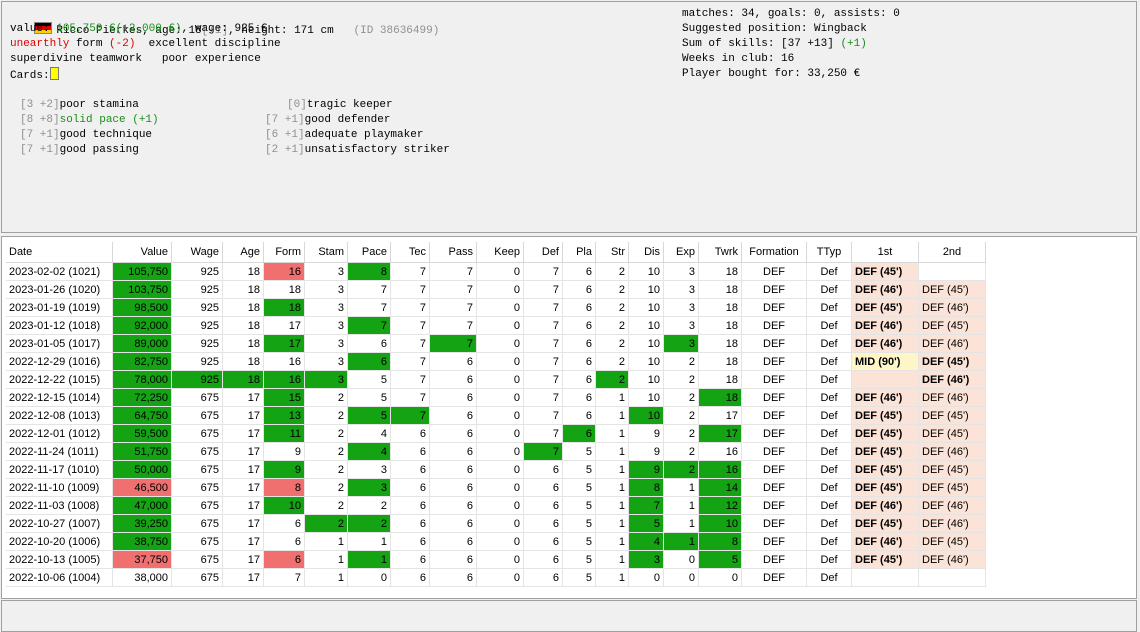 The width and height of the screenshot is (1140, 632). What do you see at coordinates (774, 271) in the screenshot?
I see `table-cell: DEF` at bounding box center [774, 271].